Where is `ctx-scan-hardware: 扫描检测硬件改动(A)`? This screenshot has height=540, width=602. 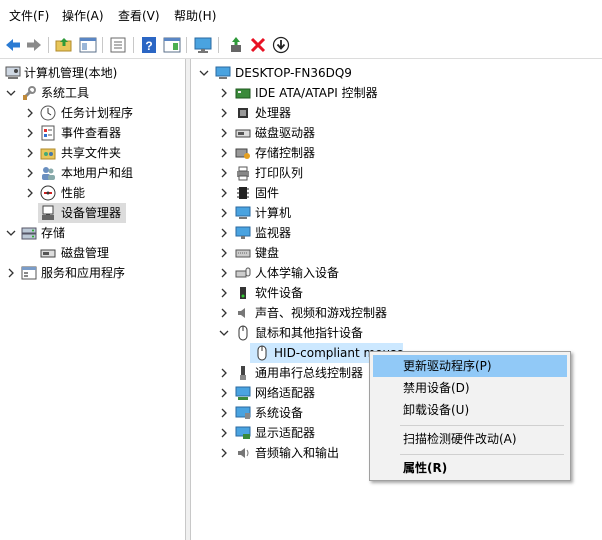 ctx-scan-hardware: 扫描检测硬件改动(A) is located at coordinates (470, 439).